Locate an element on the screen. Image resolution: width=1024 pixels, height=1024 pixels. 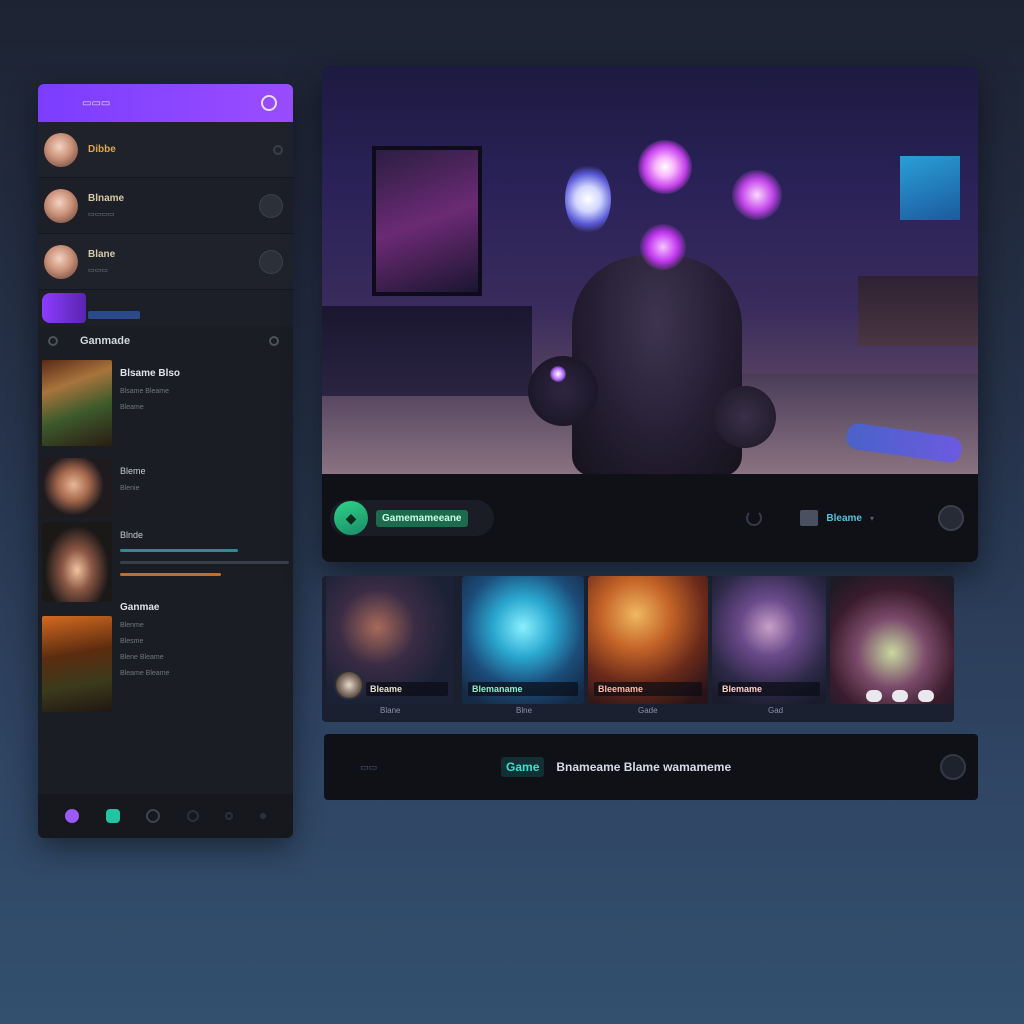
list-item: Blnde is located at coordinates (165, 562).